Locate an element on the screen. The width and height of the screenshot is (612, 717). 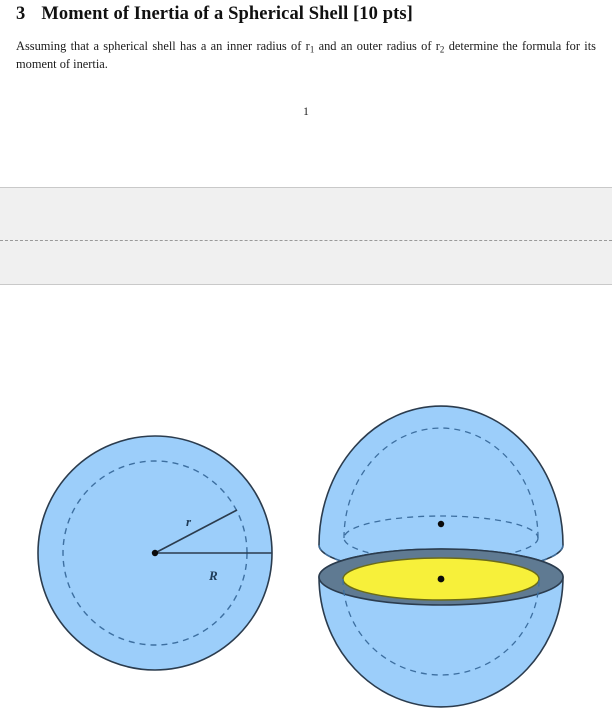
upper-hemisphere-diagram is located at coordinates (441, 489).